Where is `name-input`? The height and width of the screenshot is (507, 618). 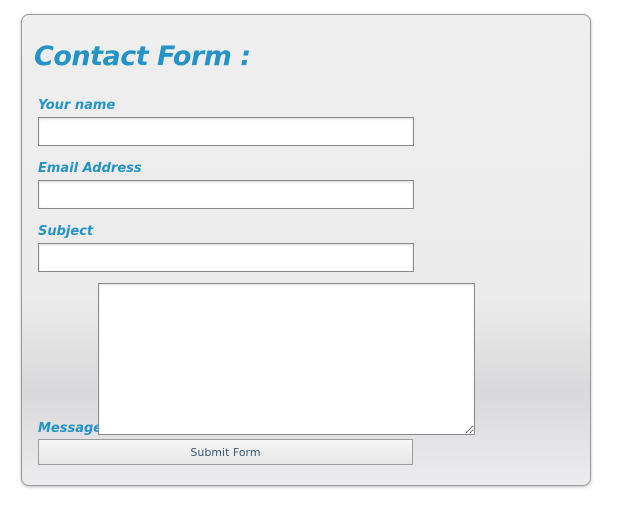 name-input is located at coordinates (226, 131).